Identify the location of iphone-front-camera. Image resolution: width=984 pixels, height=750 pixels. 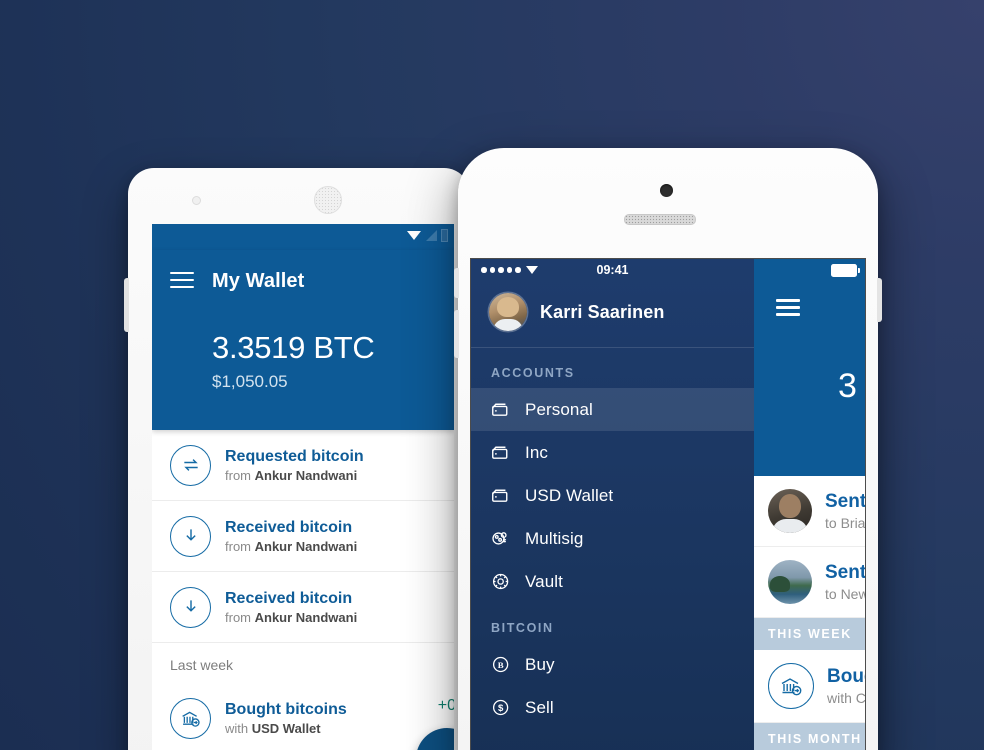
(666, 190).